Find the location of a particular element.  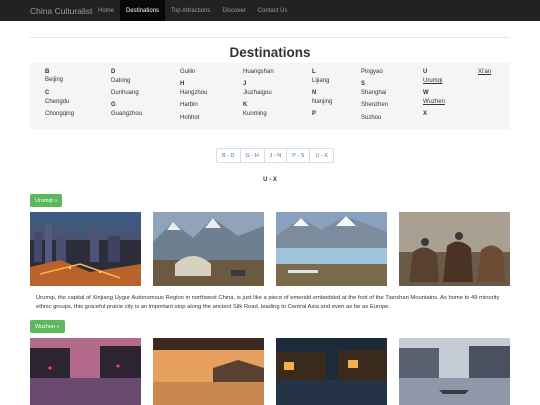

urumqi-button: Urumqi » is located at coordinates (46, 200).